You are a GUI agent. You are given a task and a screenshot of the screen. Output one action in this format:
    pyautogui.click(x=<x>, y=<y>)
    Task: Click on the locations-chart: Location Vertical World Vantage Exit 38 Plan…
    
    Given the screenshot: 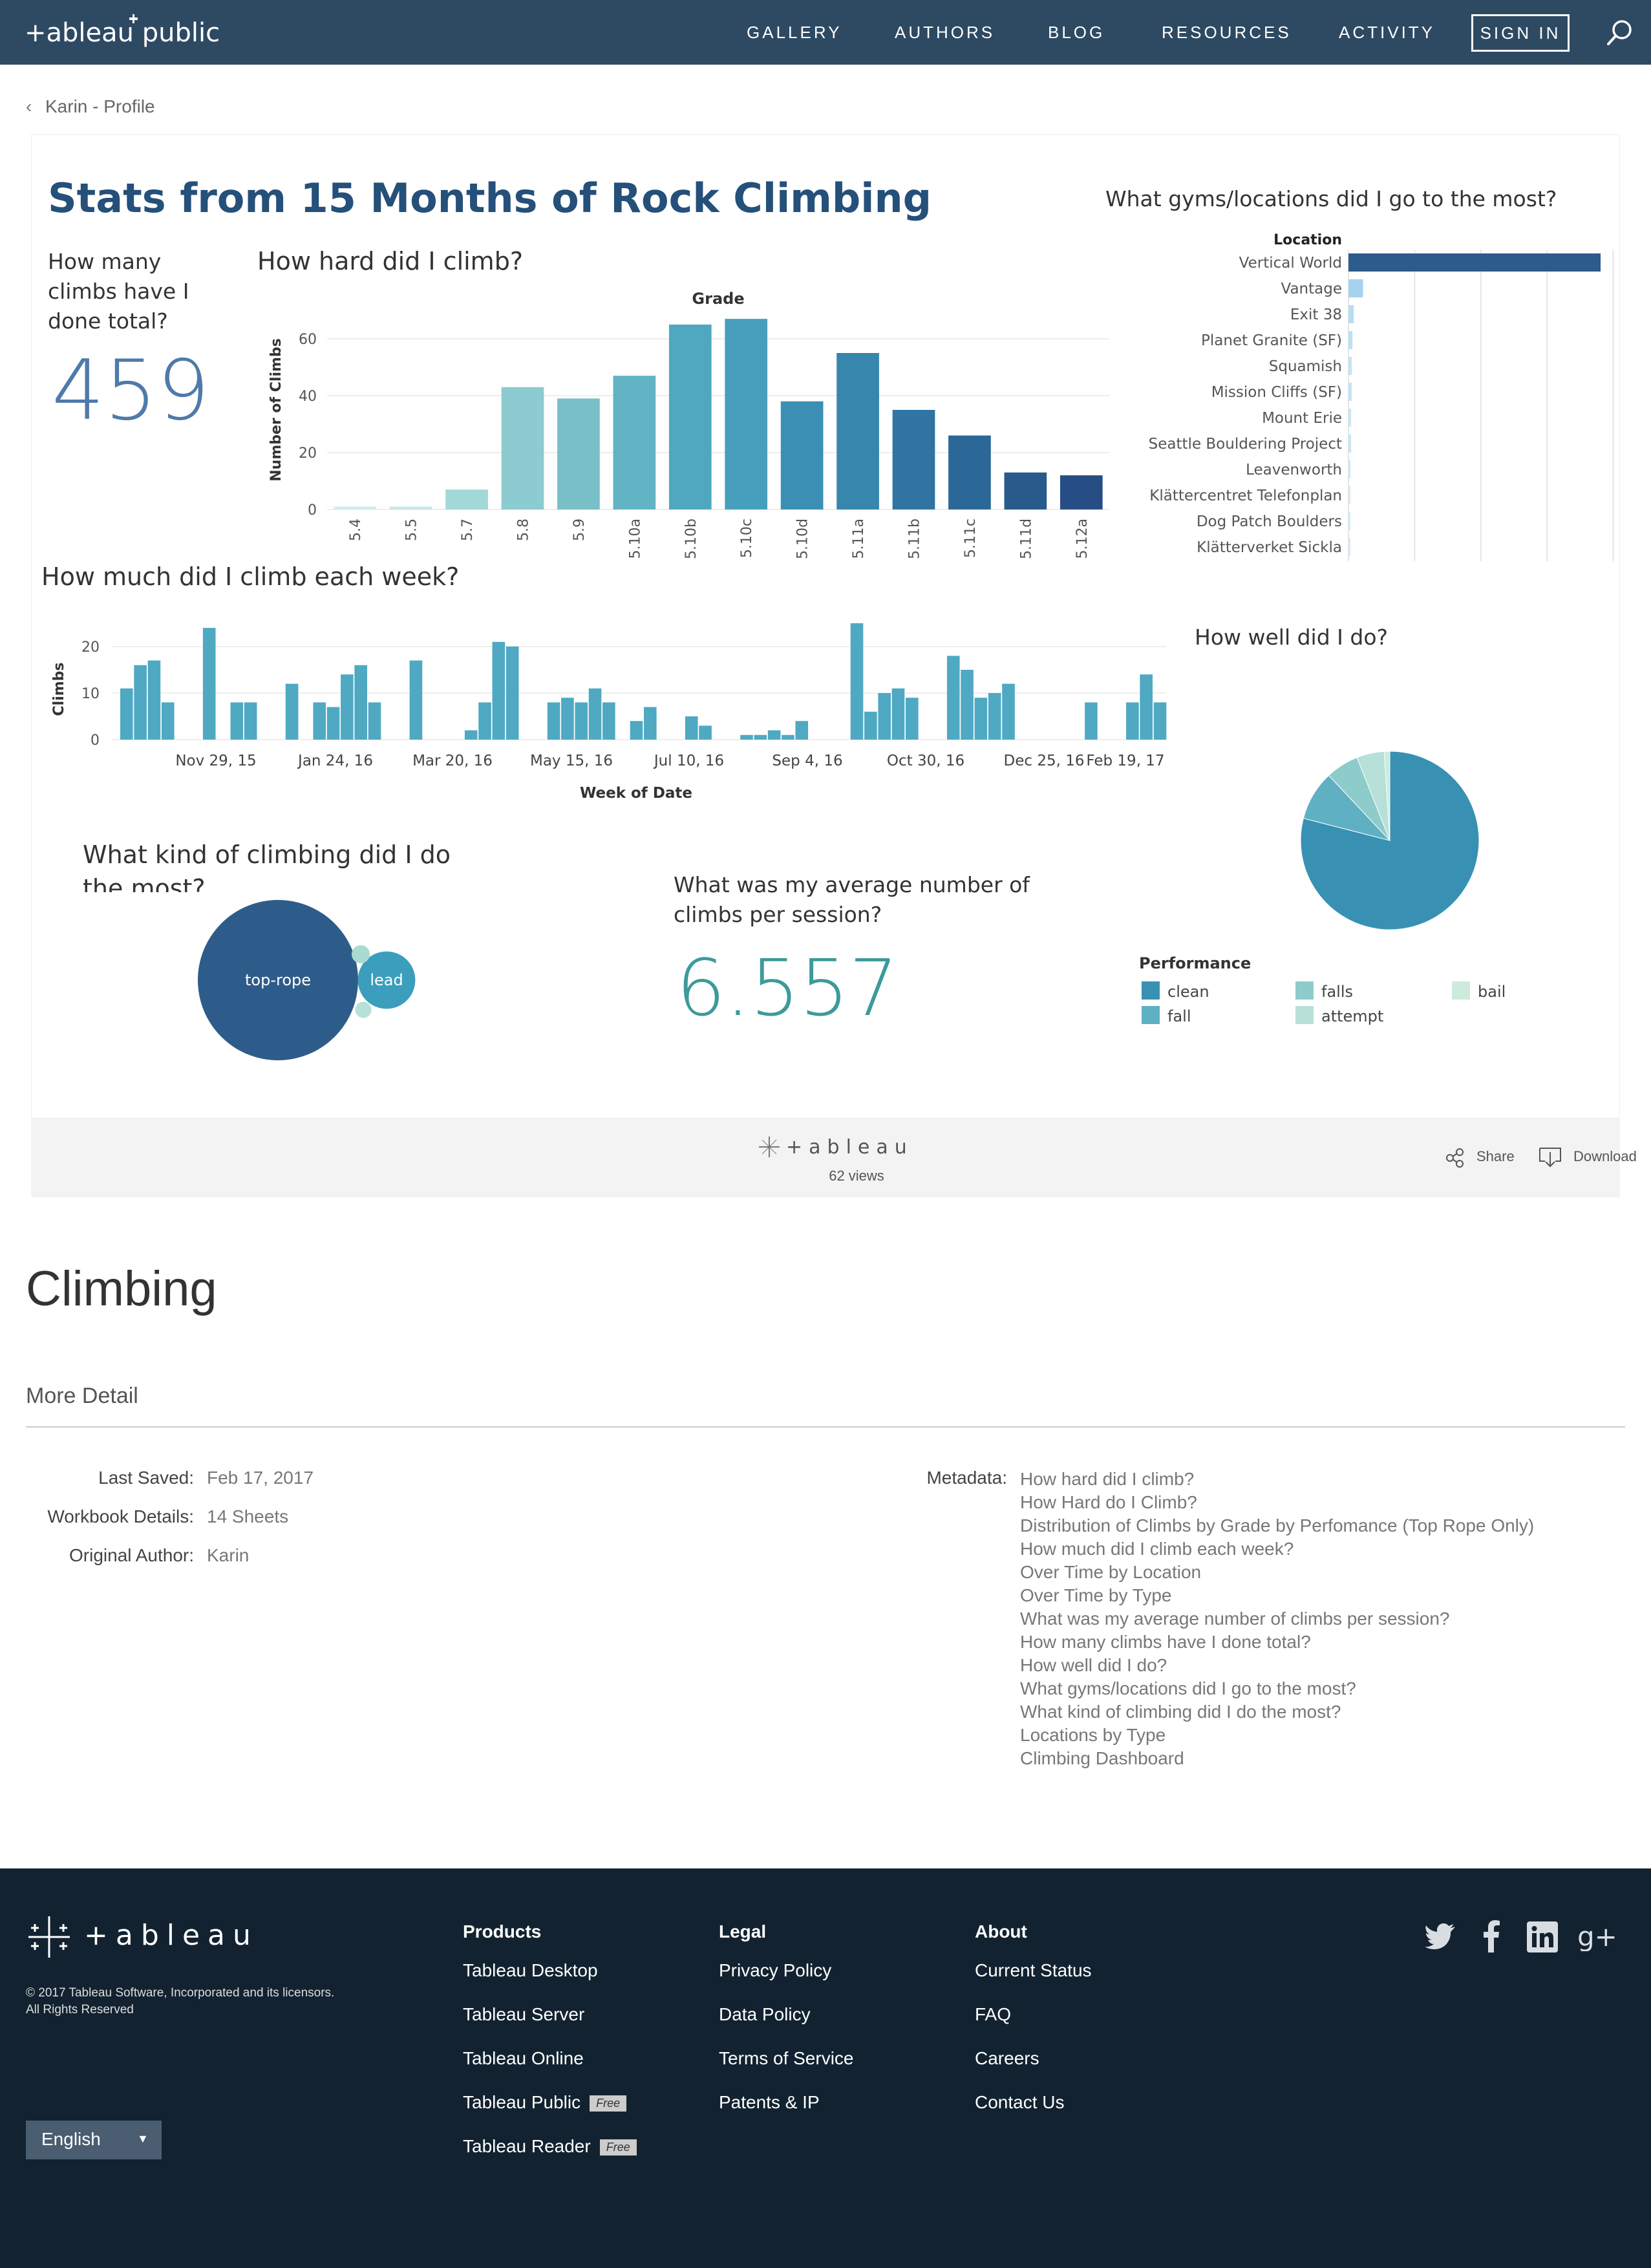 What is the action you would take?
    pyautogui.click(x=1370, y=393)
    